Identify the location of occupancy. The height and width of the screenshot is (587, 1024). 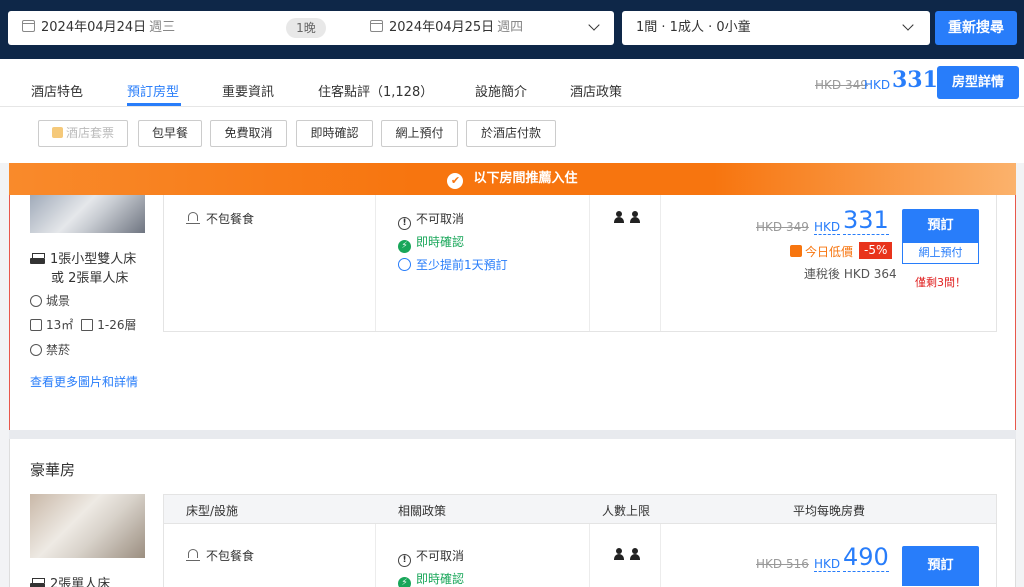
(630, 555).